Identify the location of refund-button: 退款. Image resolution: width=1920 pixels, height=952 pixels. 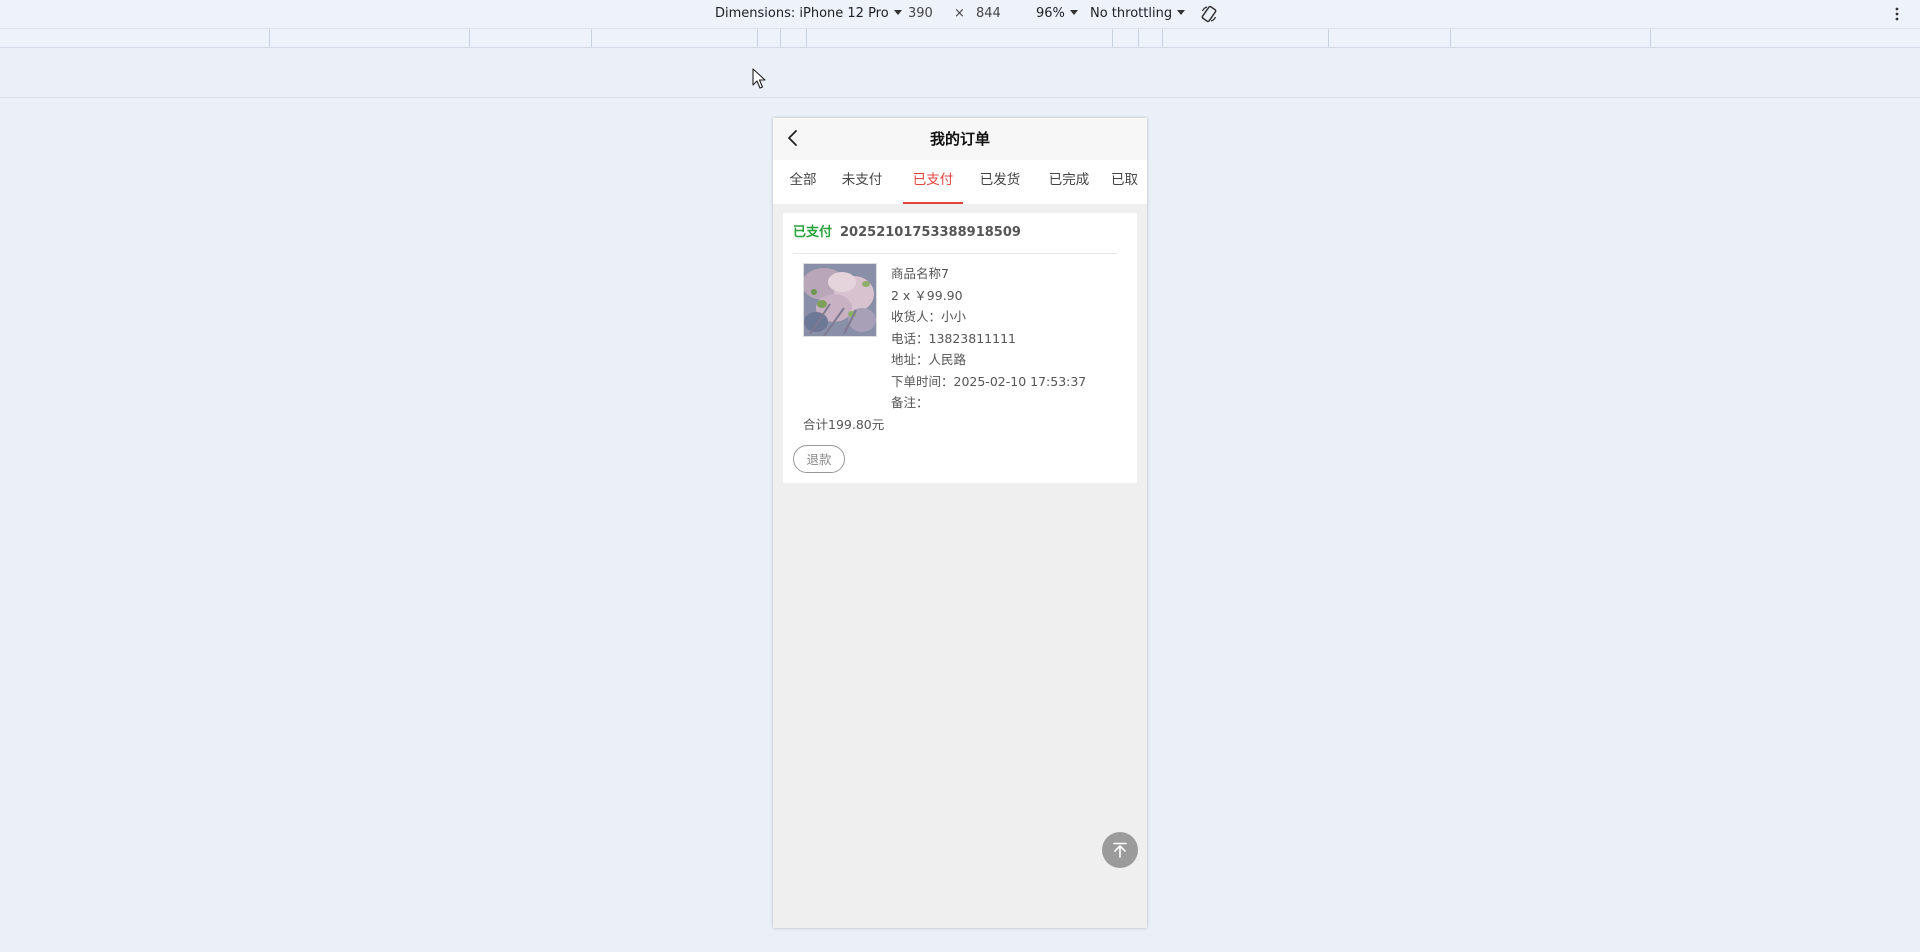
(819, 459).